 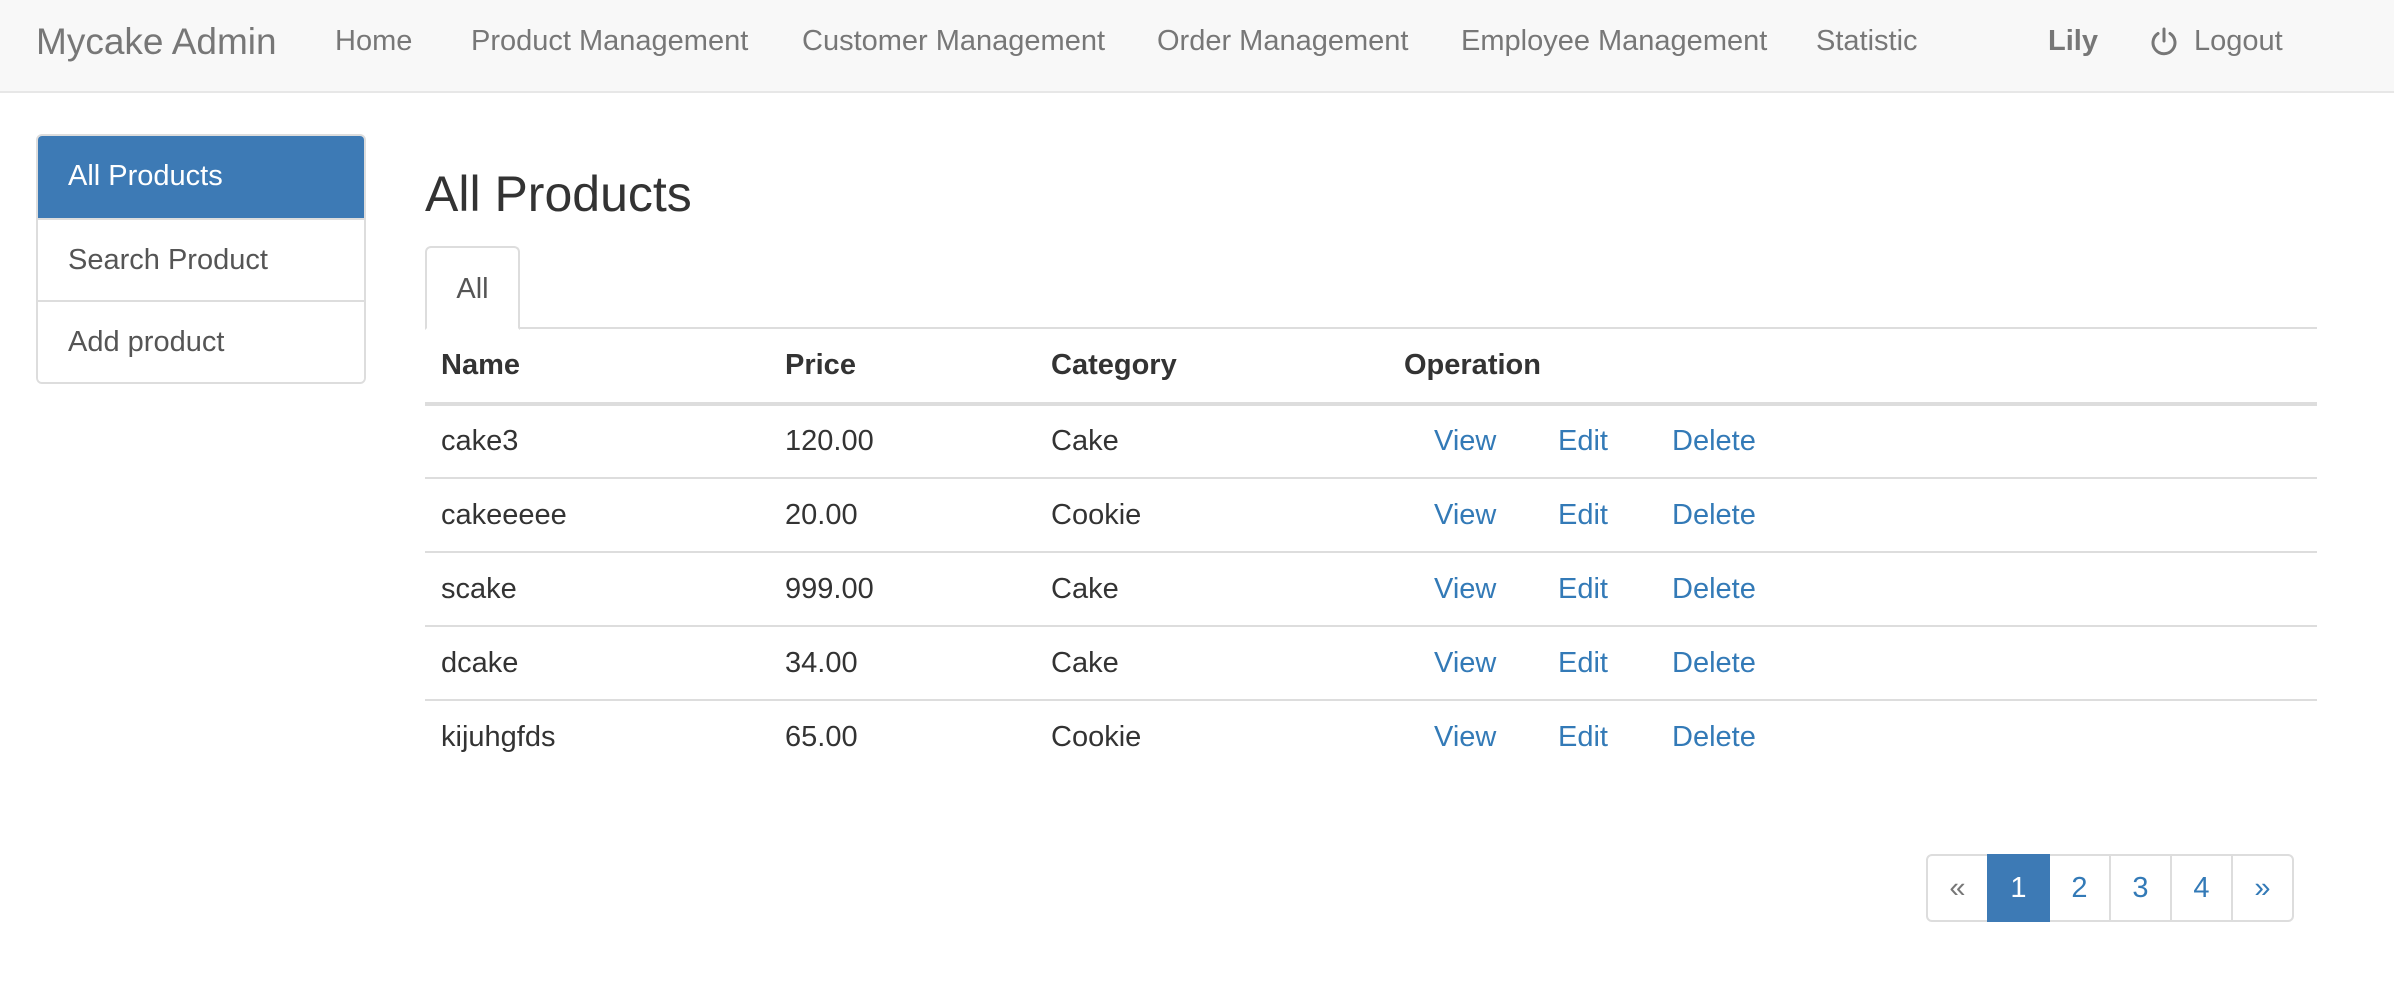 I want to click on page-title: All Products, so click(x=558, y=194).